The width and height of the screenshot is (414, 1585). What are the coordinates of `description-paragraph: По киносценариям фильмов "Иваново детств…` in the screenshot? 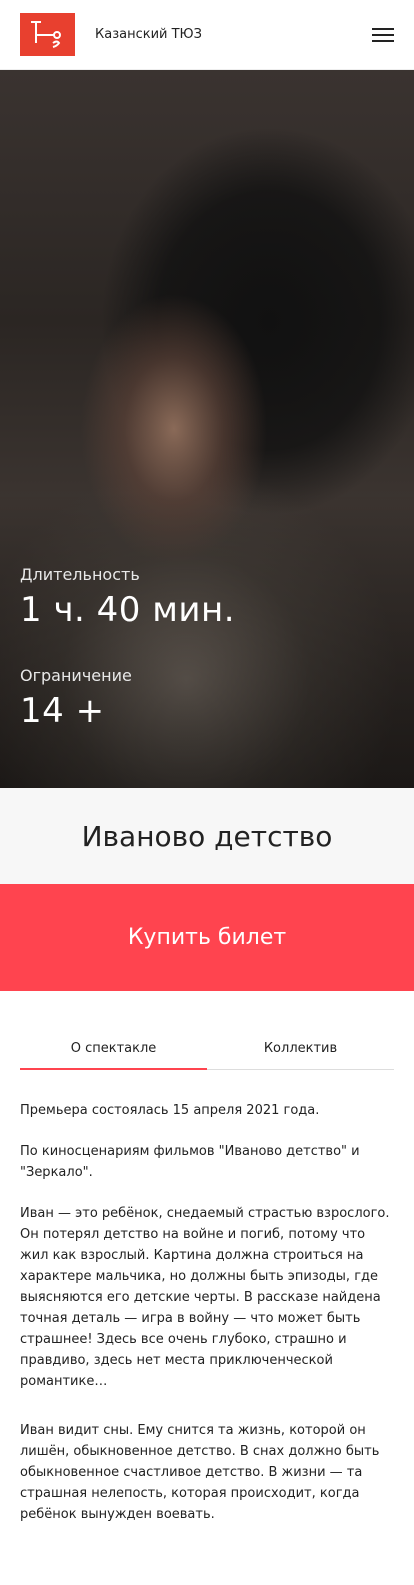 It's located at (190, 1162).